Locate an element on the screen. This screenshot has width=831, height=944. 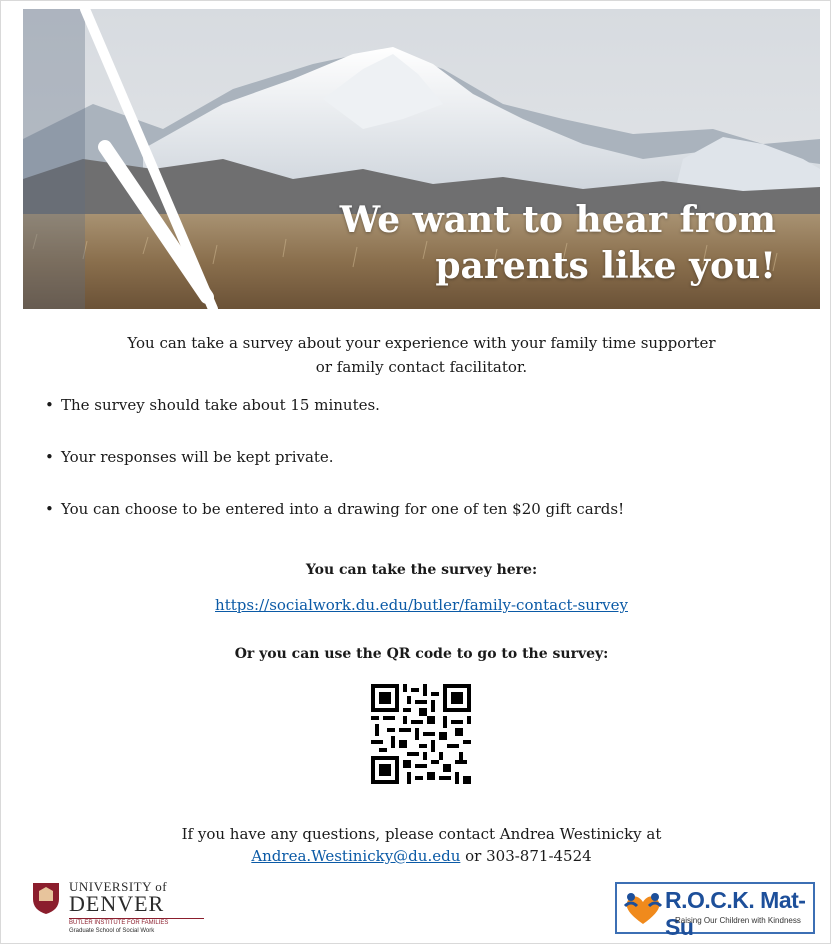
du-crest-icon is located at coordinates (46, 898).